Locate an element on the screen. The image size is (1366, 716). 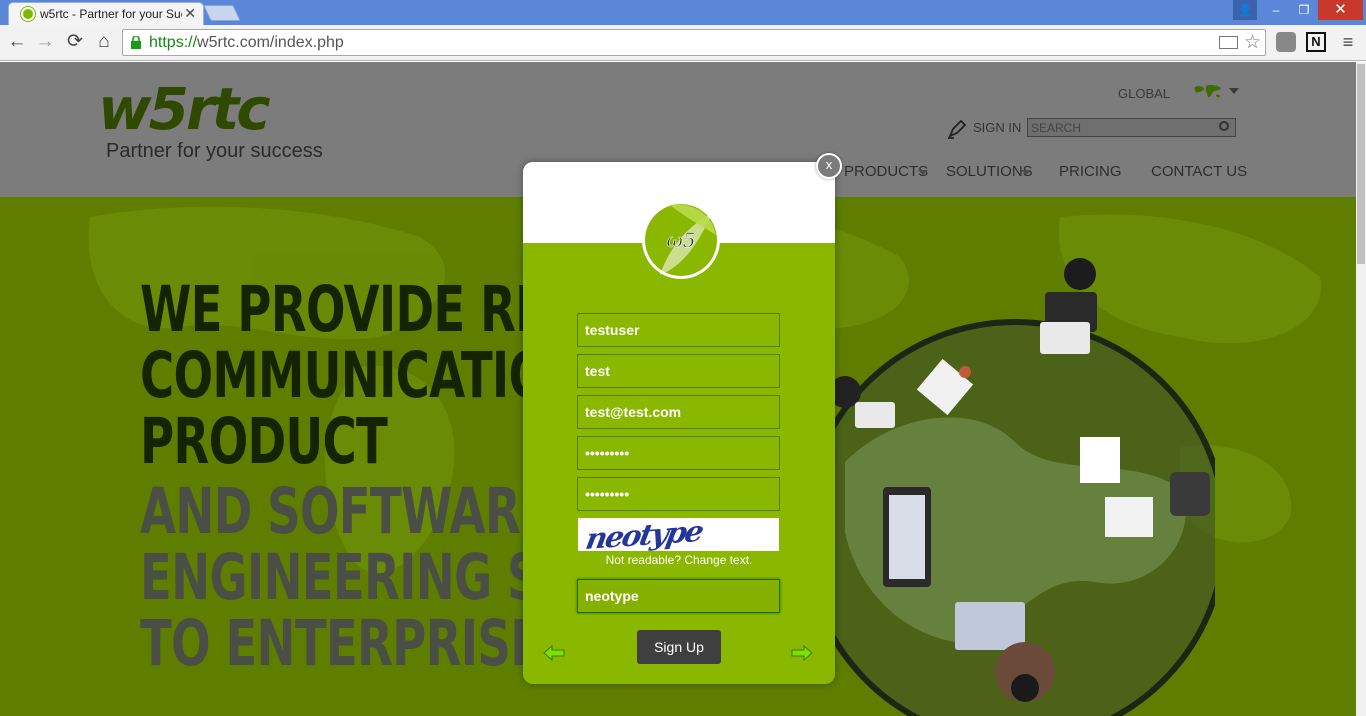
w5-logo-icon: ω5 is located at coordinates (681, 240).